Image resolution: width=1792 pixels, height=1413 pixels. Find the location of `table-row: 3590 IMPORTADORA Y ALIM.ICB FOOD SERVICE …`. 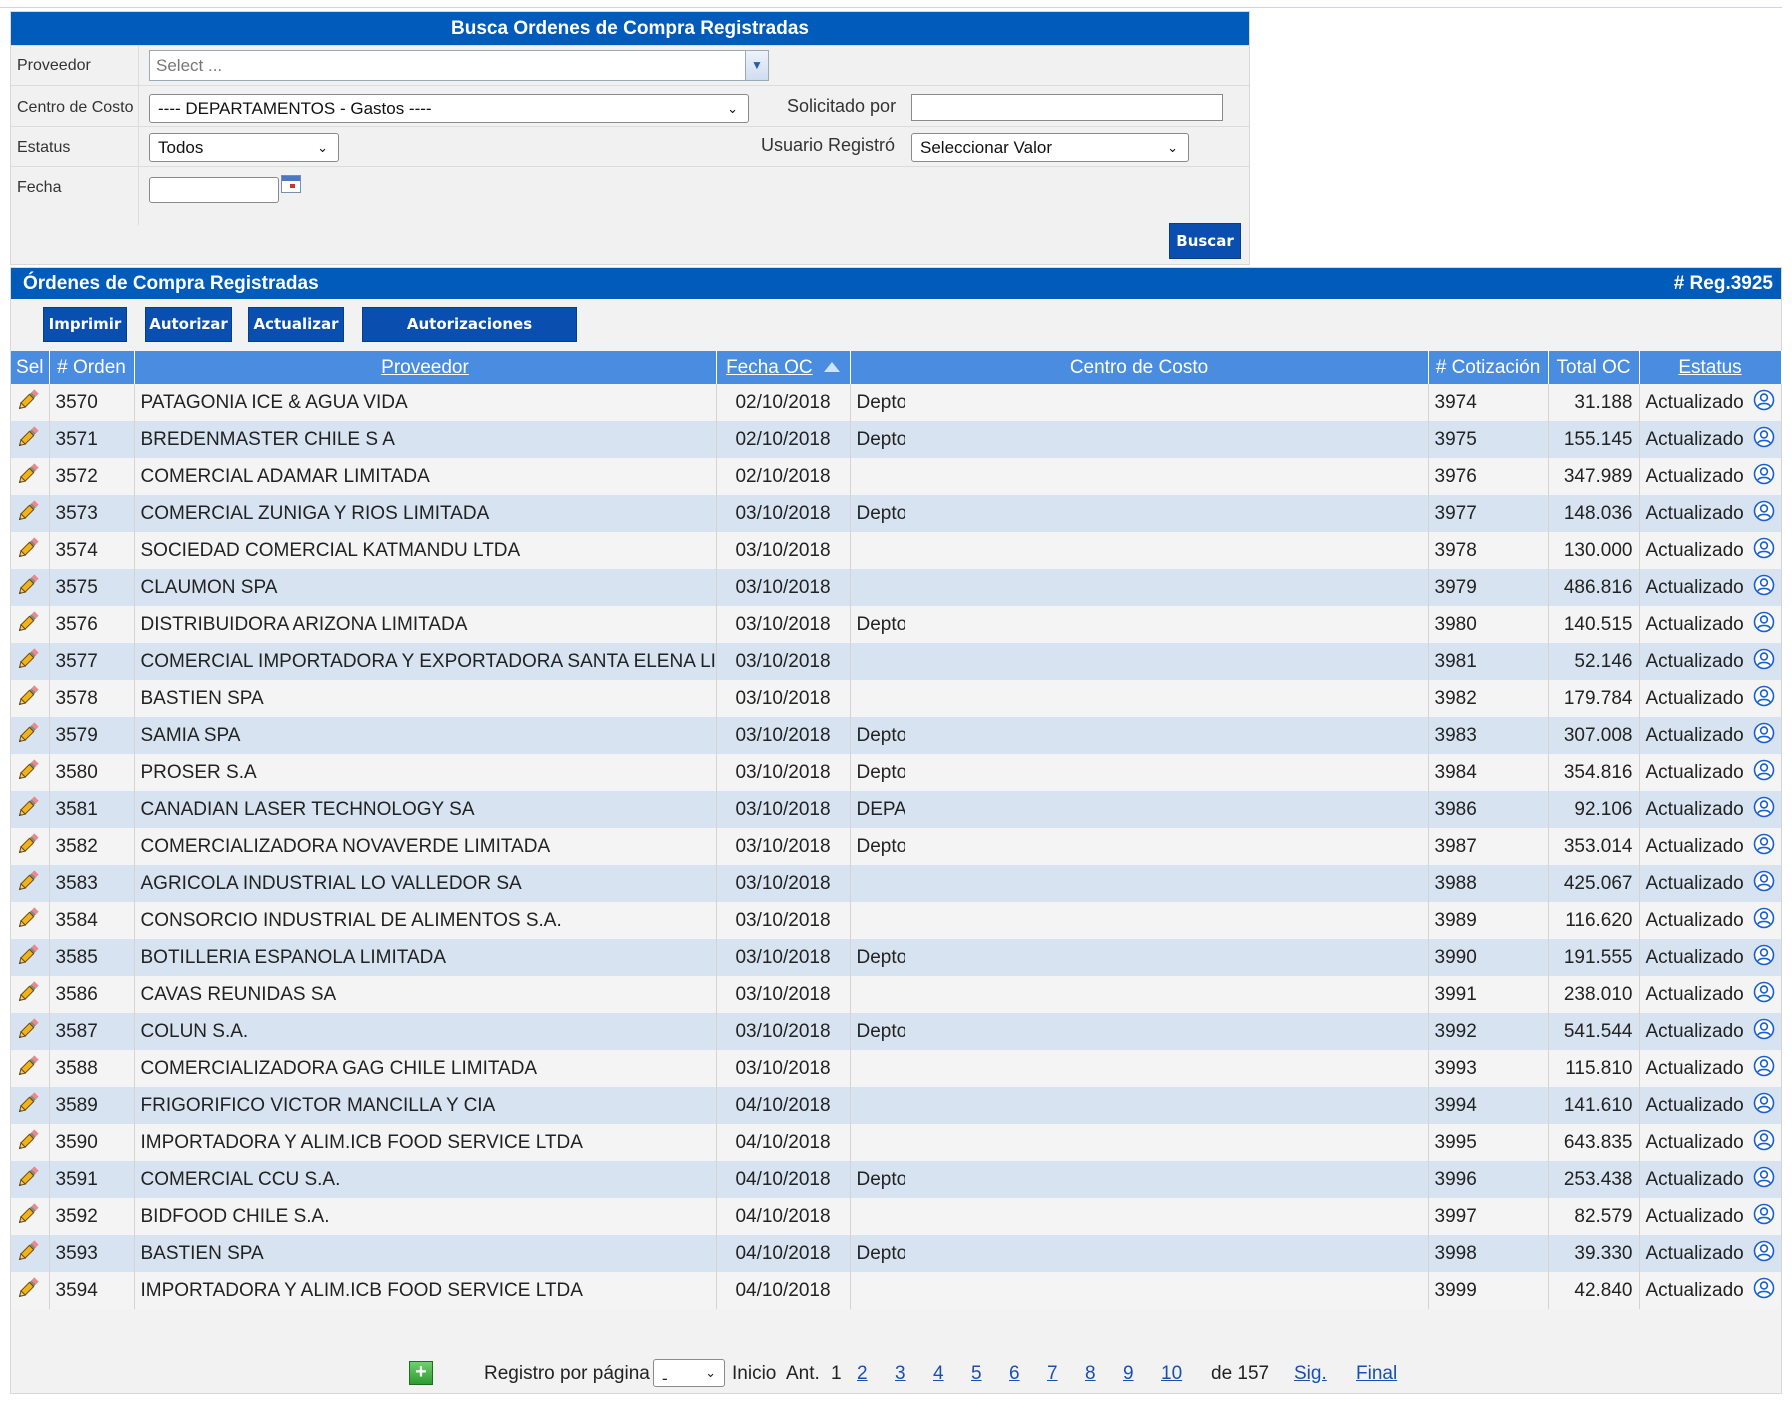

table-row: 3590 IMPORTADORA Y ALIM.ICB FOOD SERVICE … is located at coordinates (896, 1142).